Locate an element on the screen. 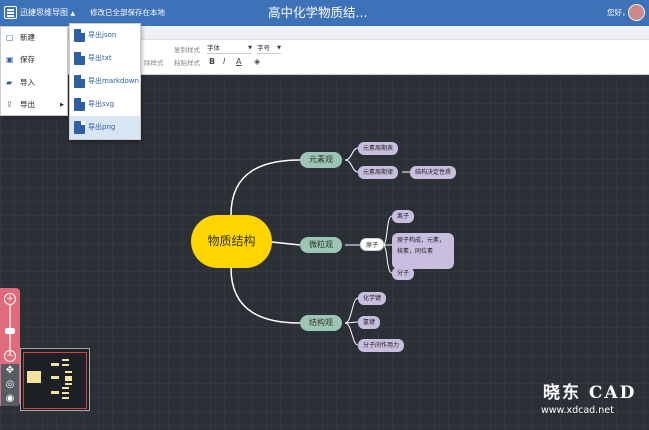 The image size is (649, 430). leaf-node: 分子 is located at coordinates (403, 273).